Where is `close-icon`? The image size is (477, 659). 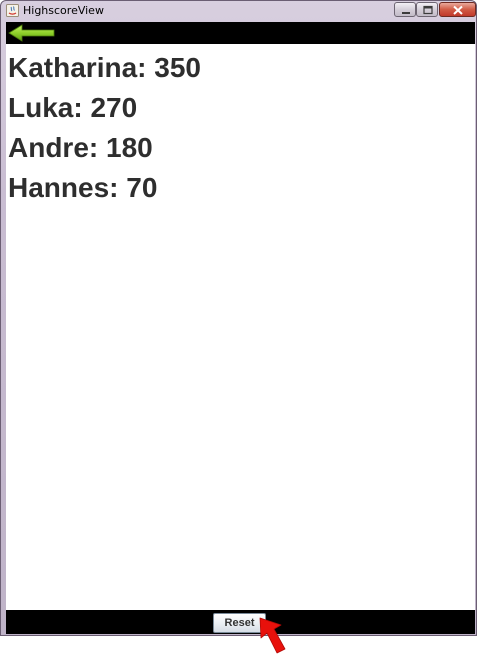 close-icon is located at coordinates (458, 10).